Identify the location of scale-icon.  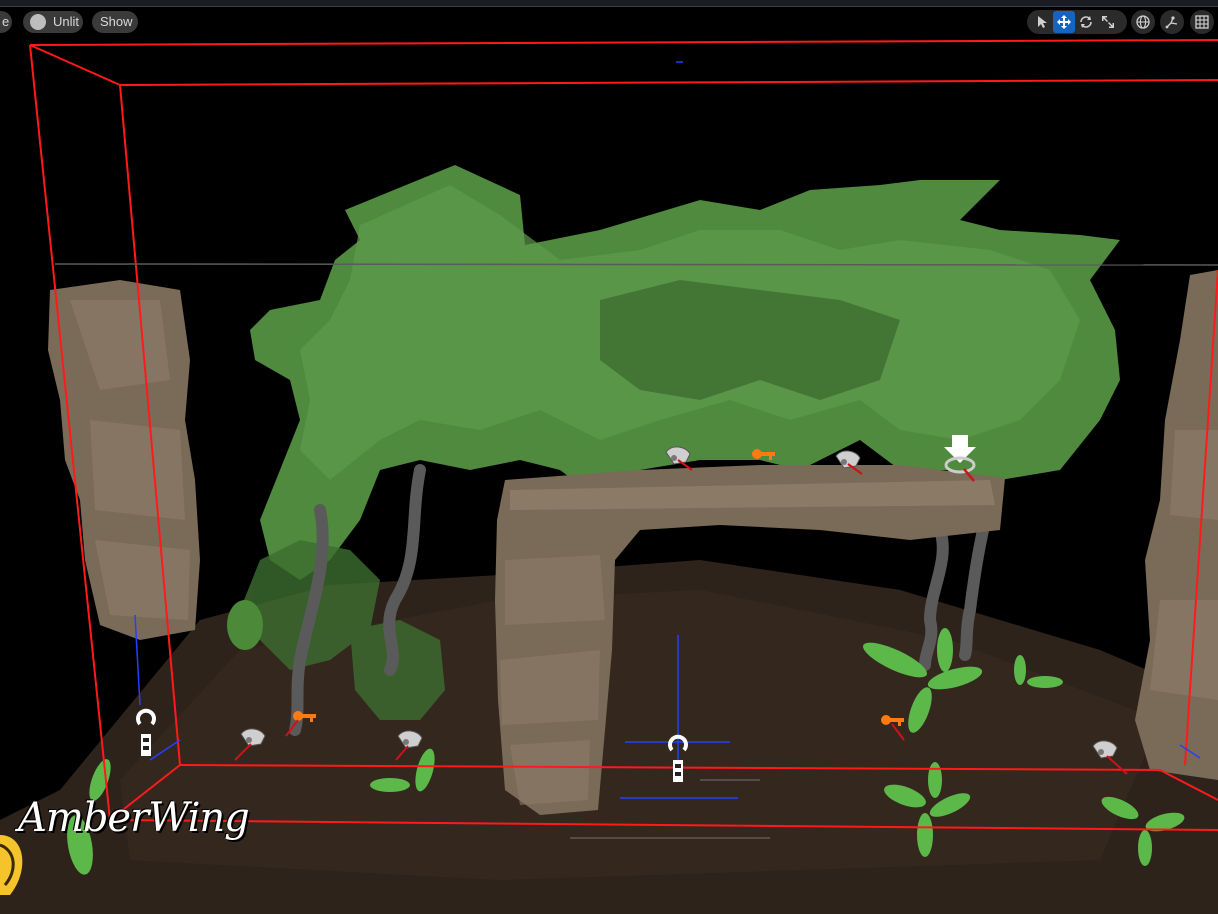
(1108, 22).